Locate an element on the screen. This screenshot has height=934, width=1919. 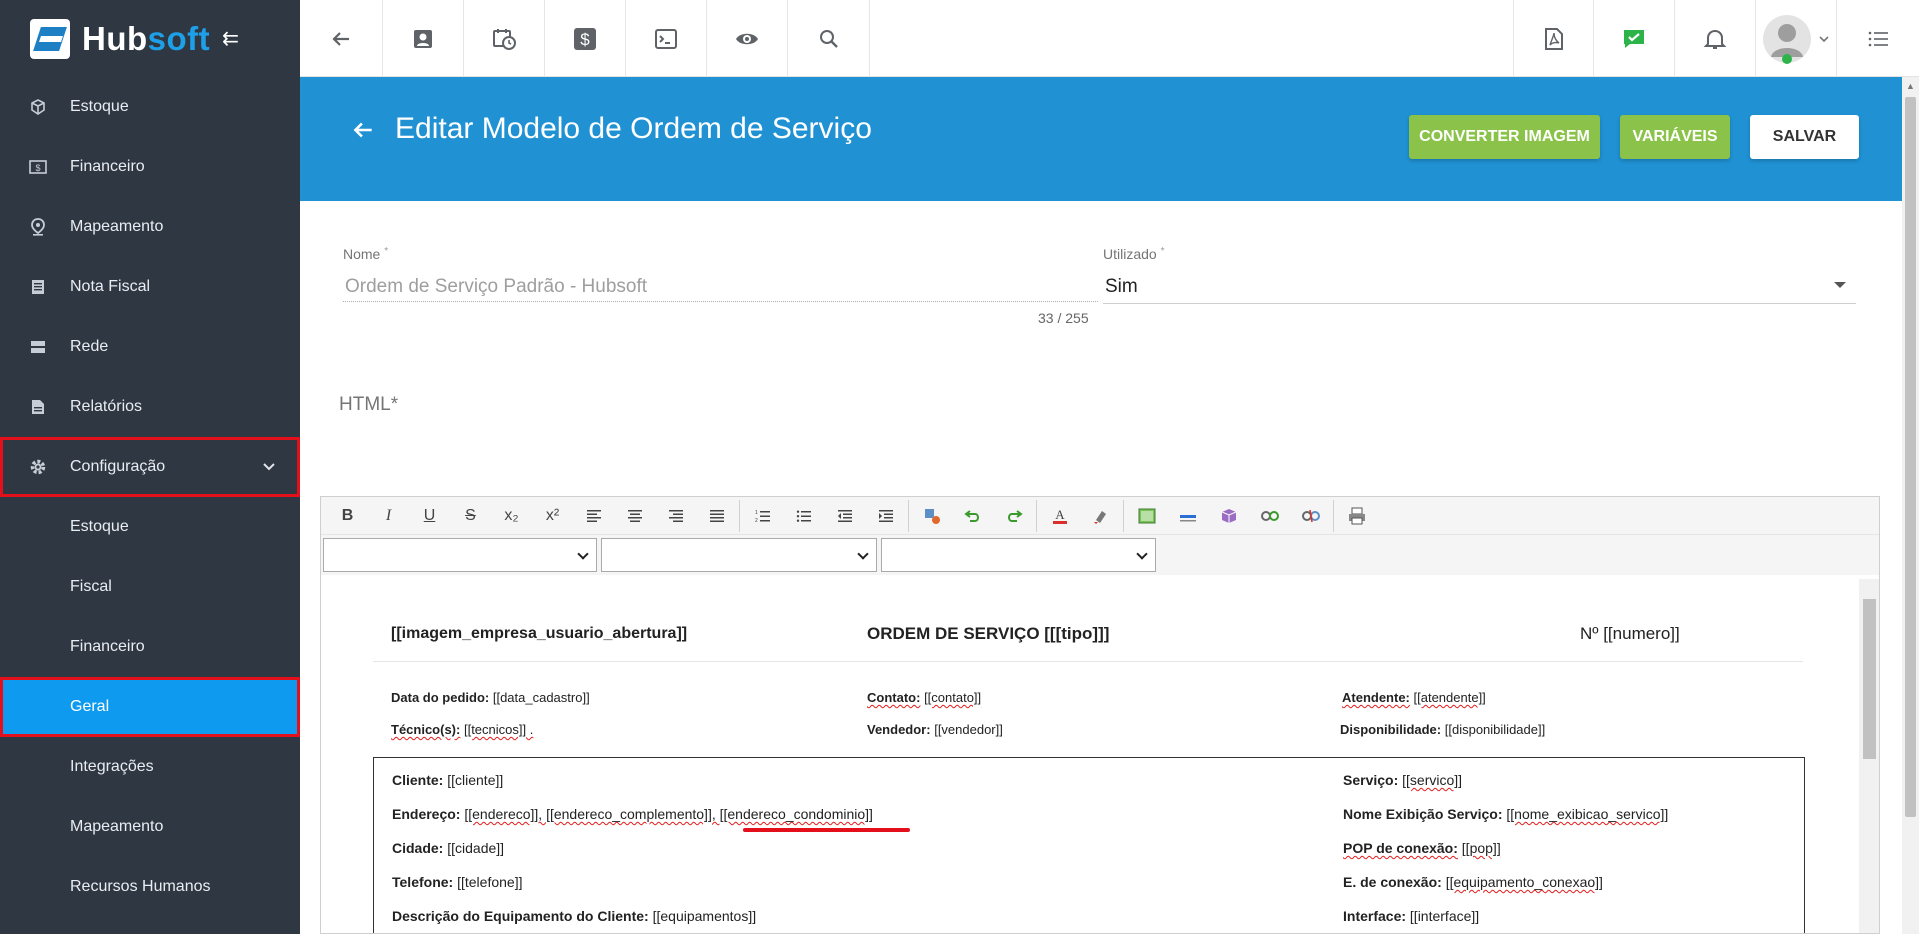
terminal-icon is located at coordinates (666, 38).